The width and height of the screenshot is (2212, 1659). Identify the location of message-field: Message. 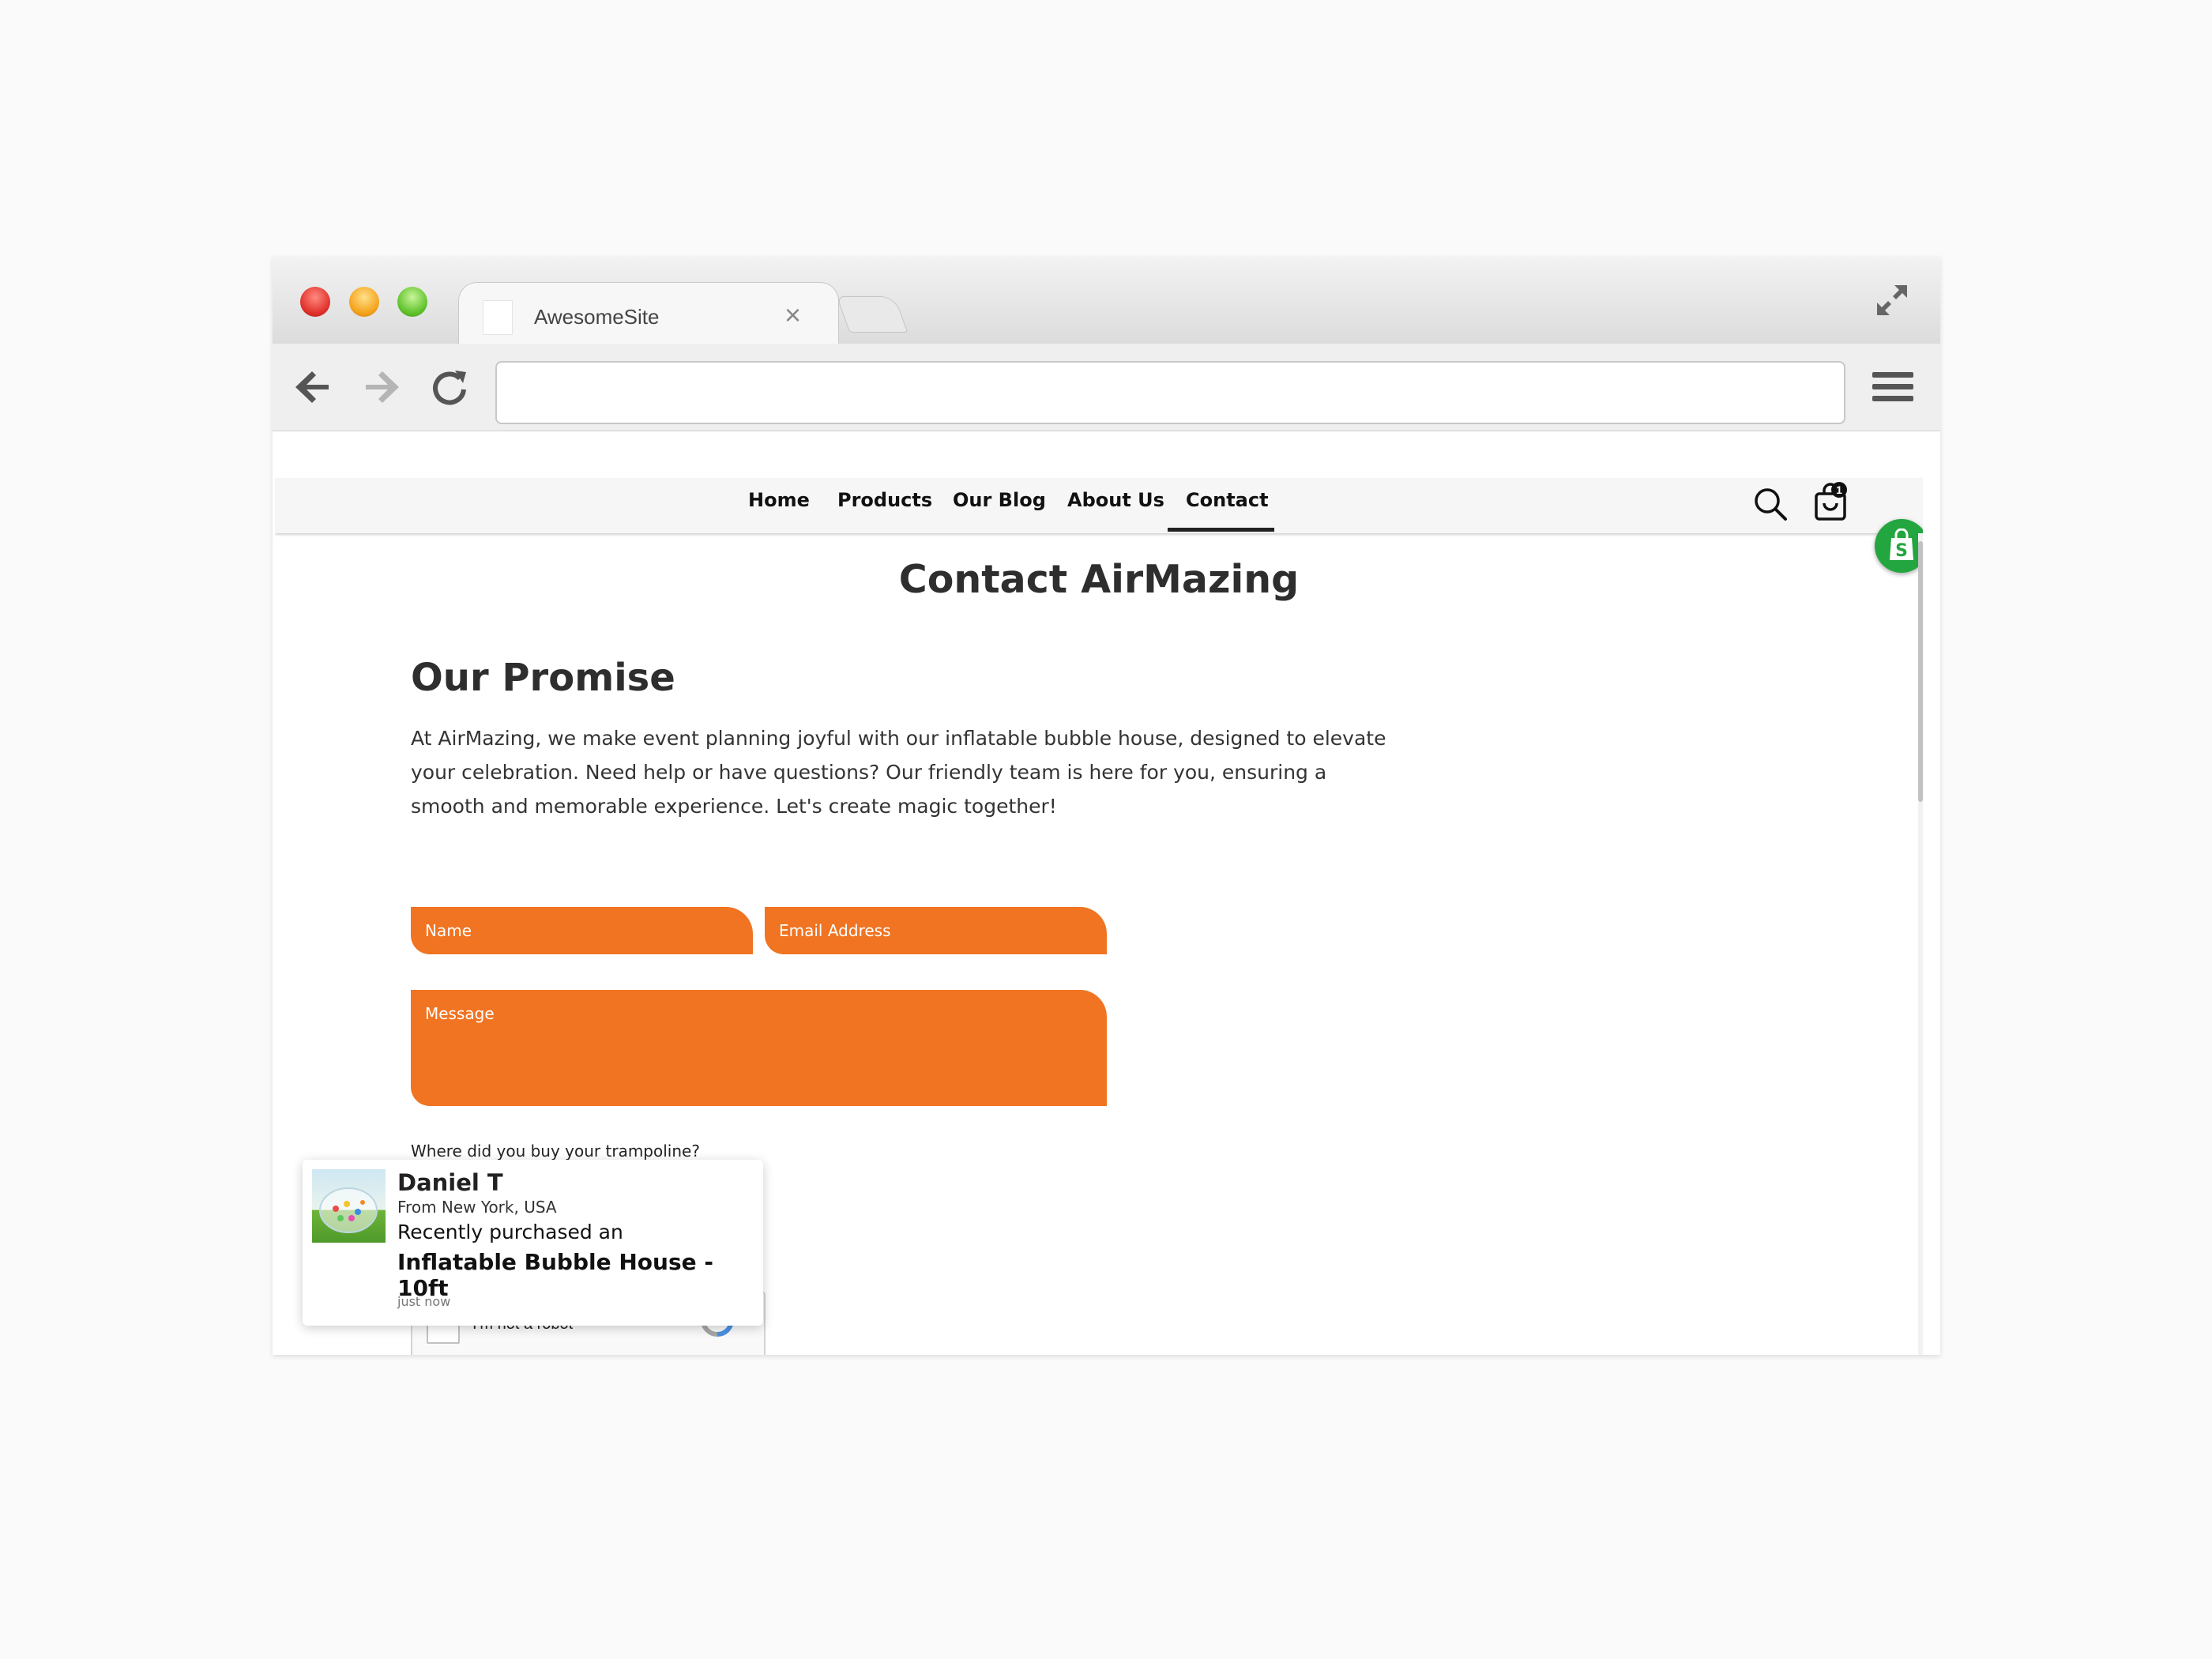
(759, 1048).